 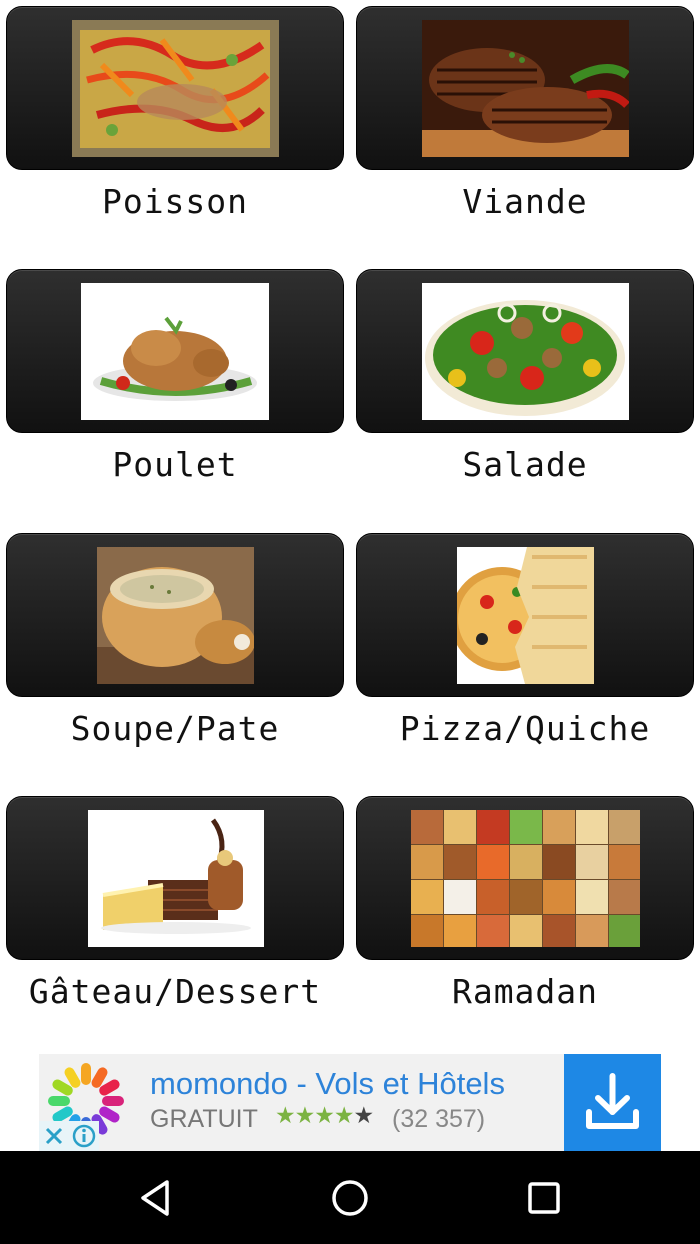 I want to click on recents-square-icon, so click(x=544, y=1198).